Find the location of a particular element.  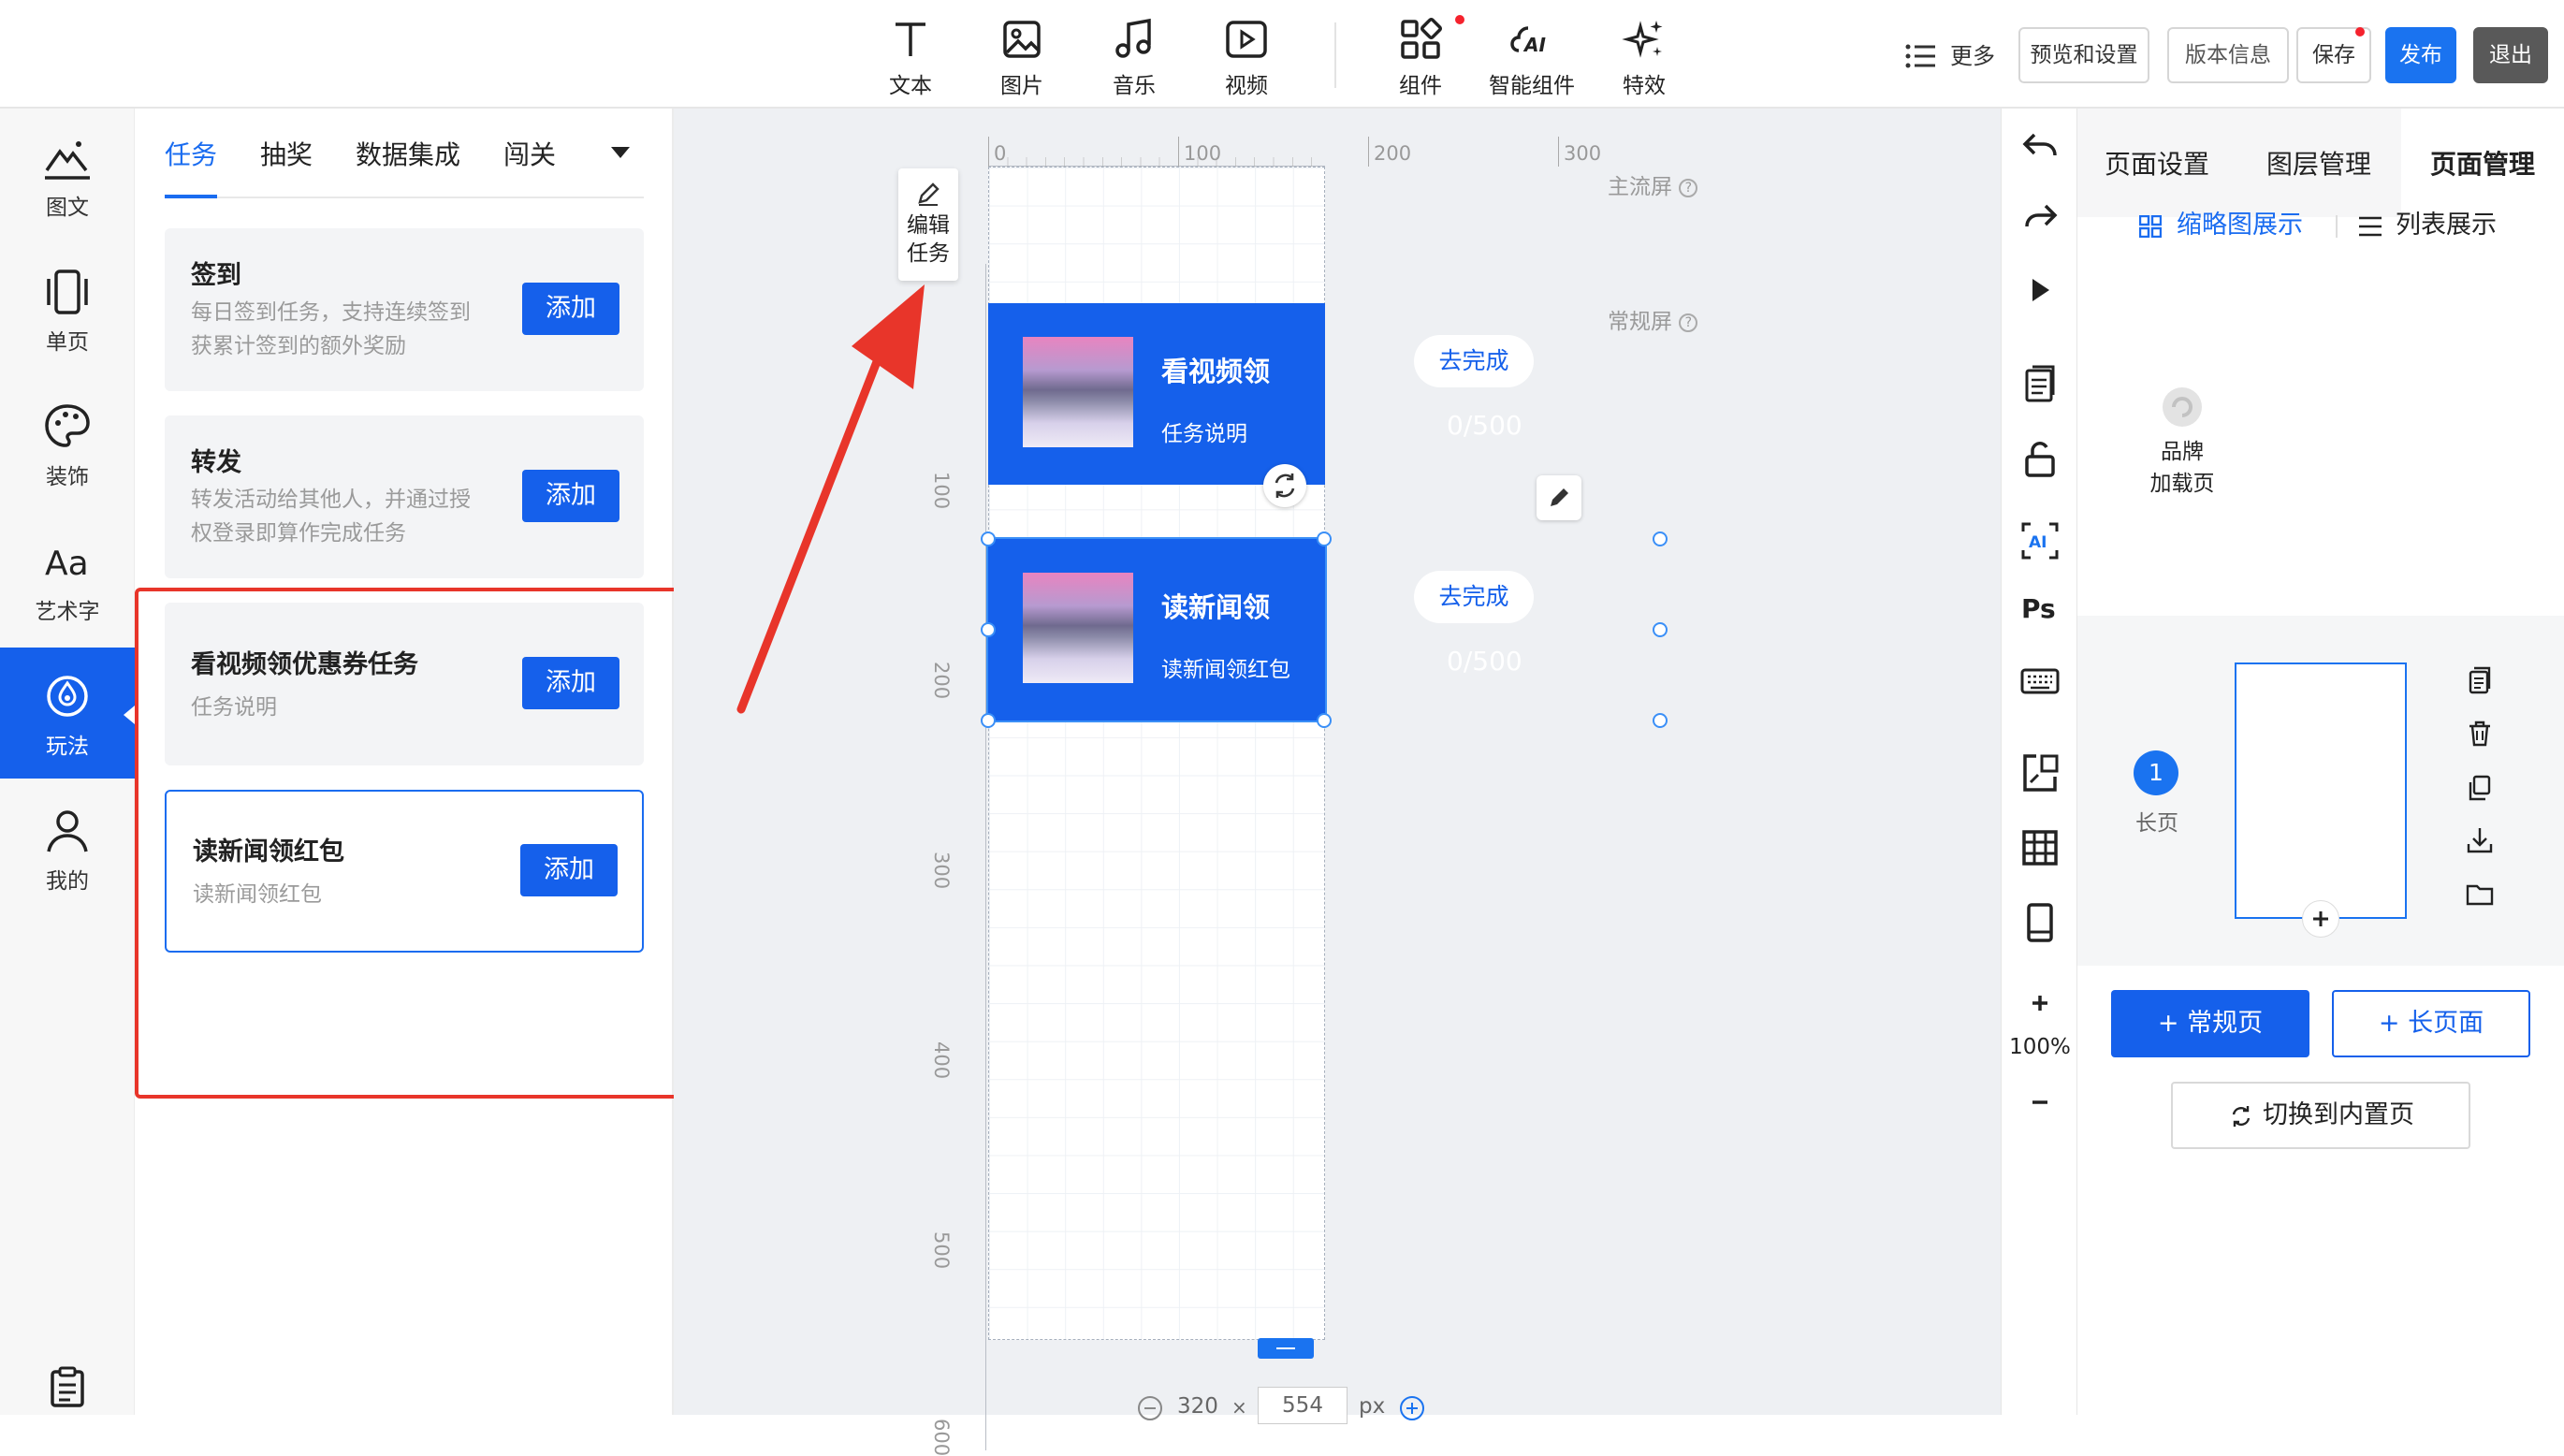

mobile-preview-icon is located at coordinates (2040, 922).